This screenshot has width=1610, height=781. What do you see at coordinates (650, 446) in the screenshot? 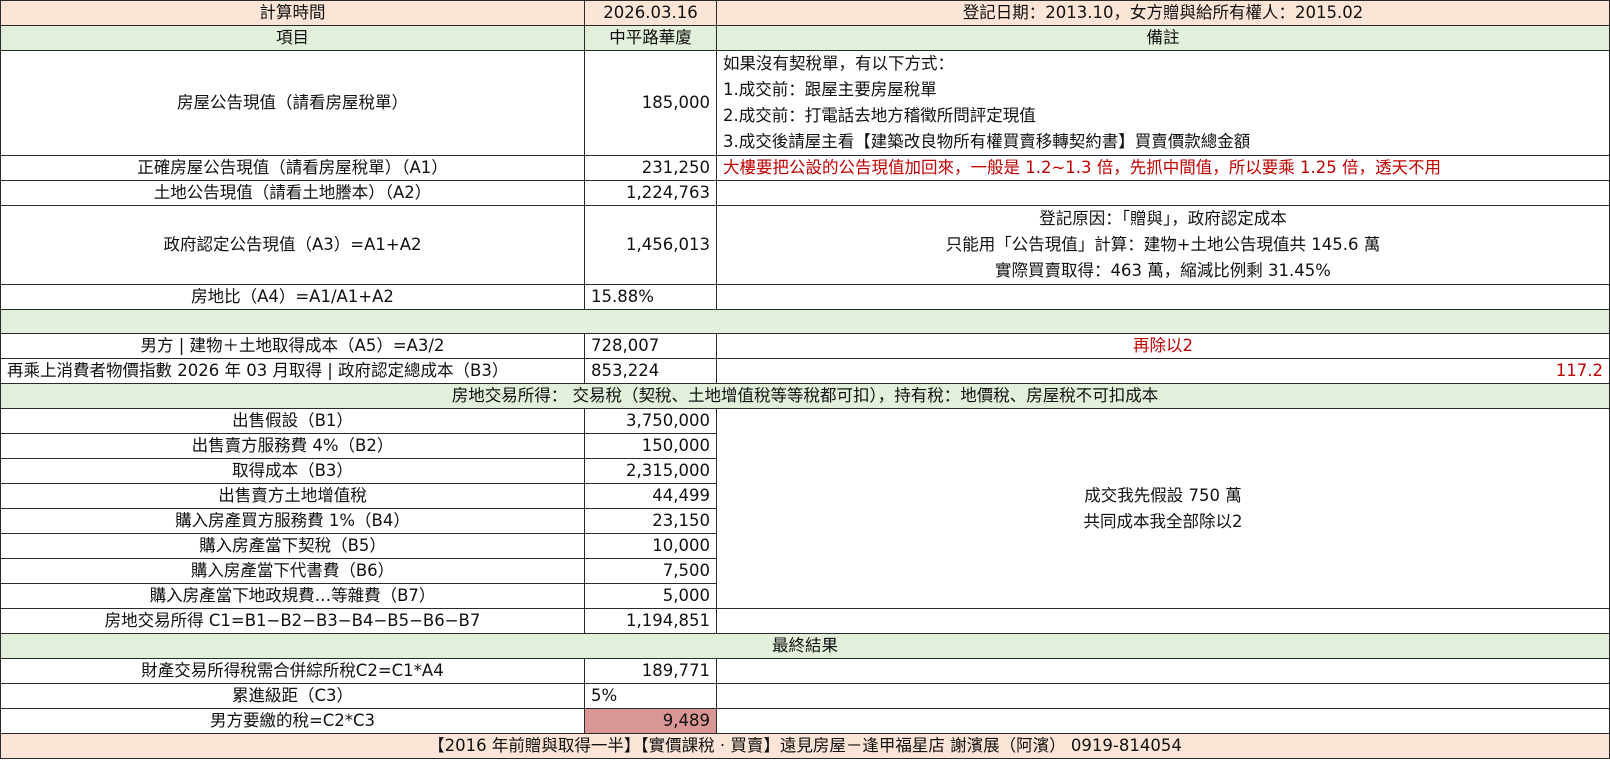
I see `sale-row-value: 150,000` at bounding box center [650, 446].